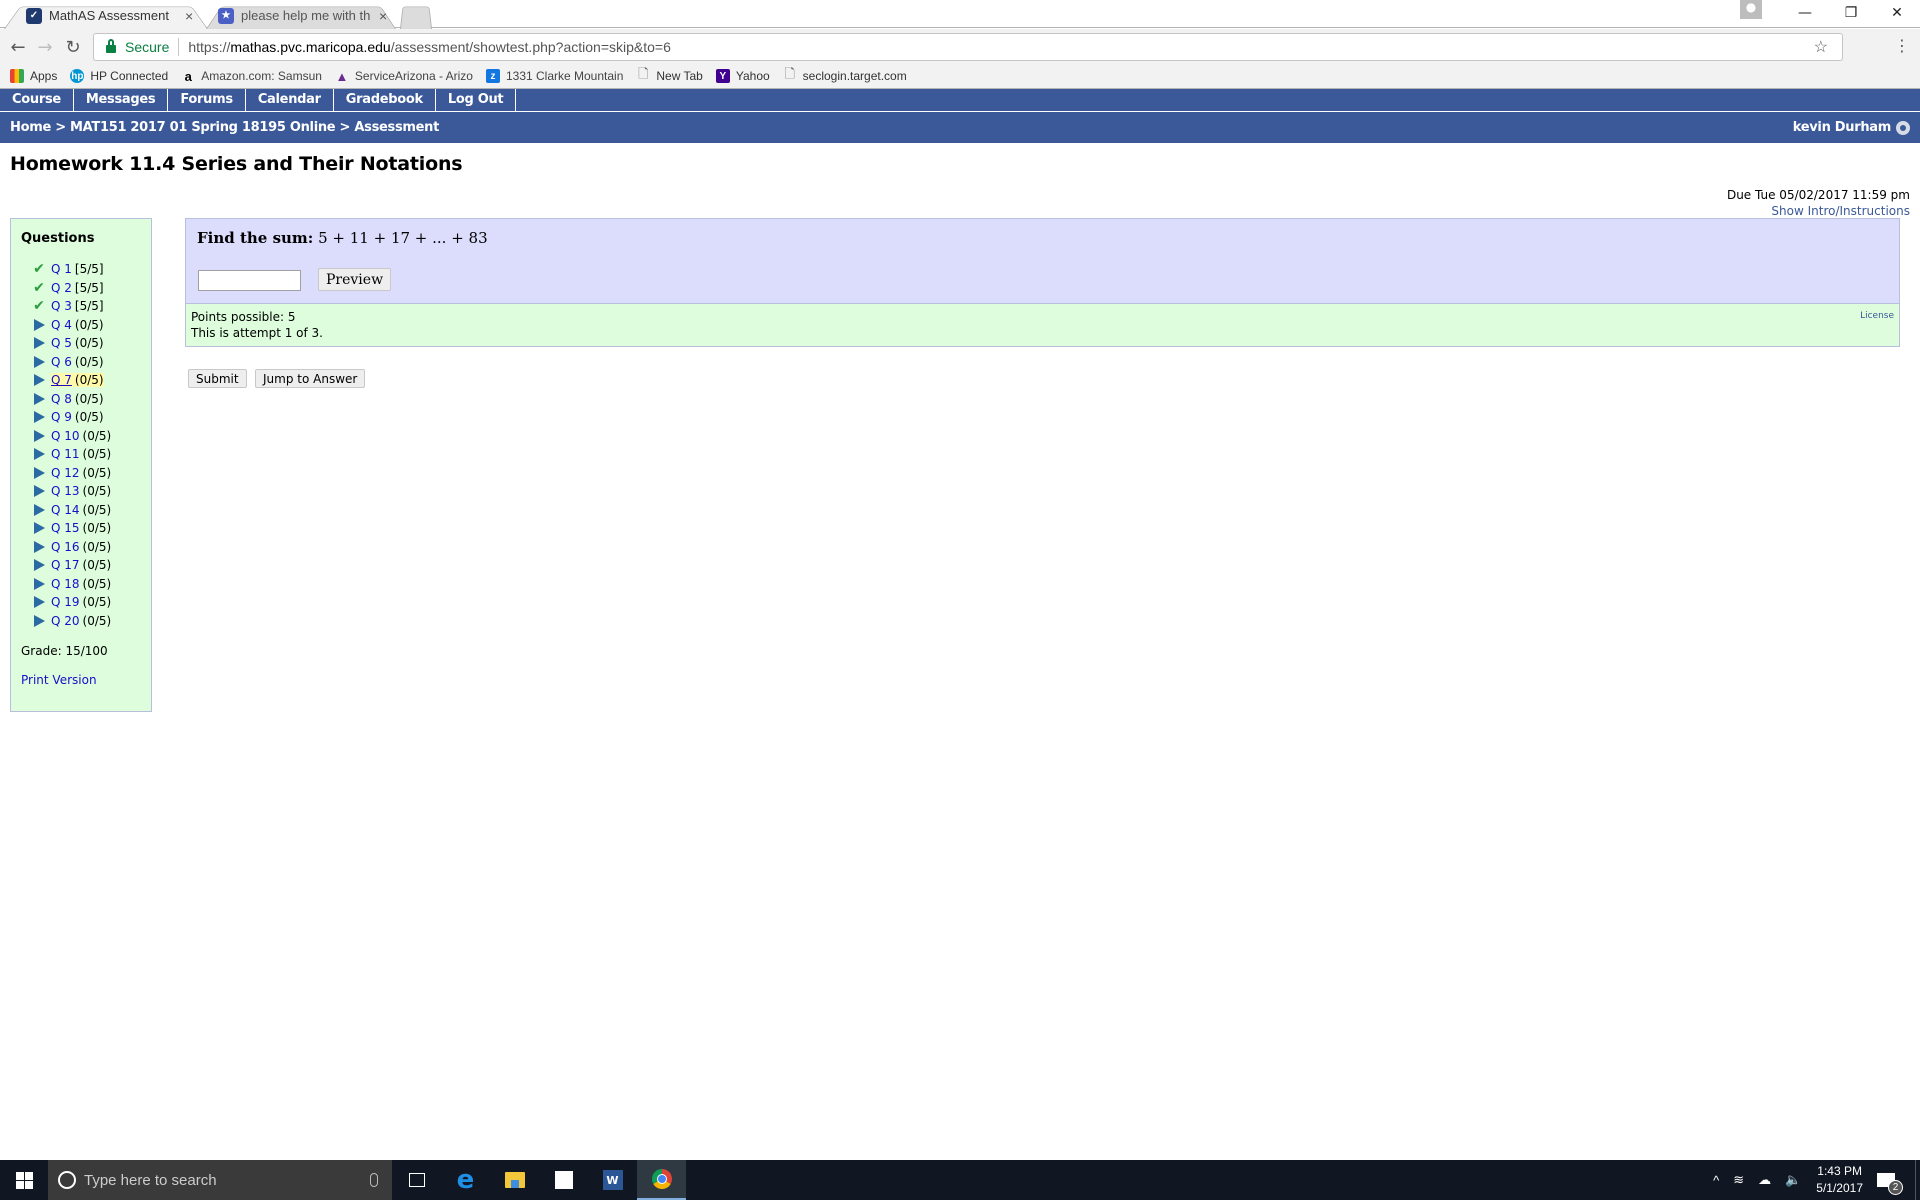  Describe the element at coordinates (65, 602) in the screenshot. I see `question-link: Q 19` at that location.